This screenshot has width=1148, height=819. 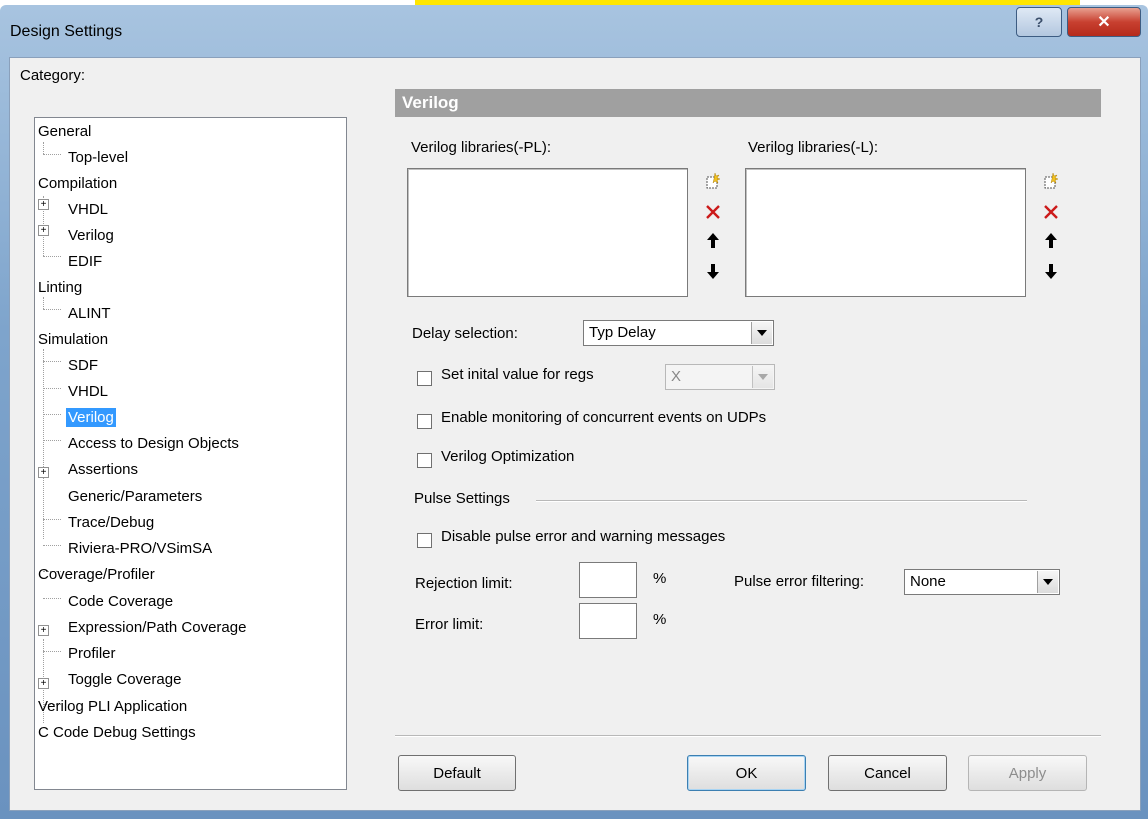 What do you see at coordinates (120, 602) in the screenshot?
I see `tree-item-code-coverage: Code Coverage` at bounding box center [120, 602].